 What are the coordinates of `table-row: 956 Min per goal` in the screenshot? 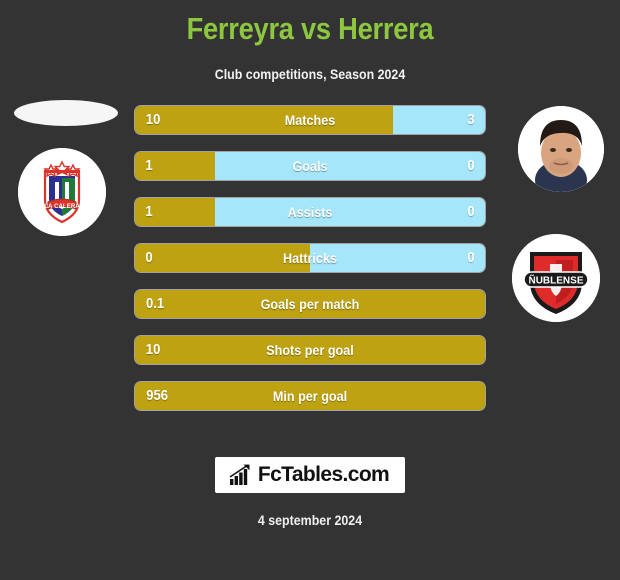 It's located at (310, 396).